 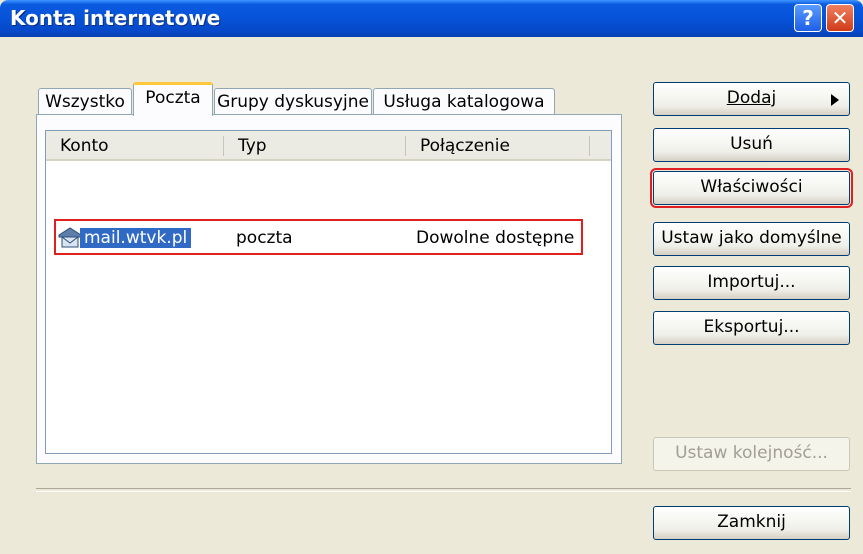 What do you see at coordinates (115, 18) in the screenshot?
I see `window-title: Konta internetowe` at bounding box center [115, 18].